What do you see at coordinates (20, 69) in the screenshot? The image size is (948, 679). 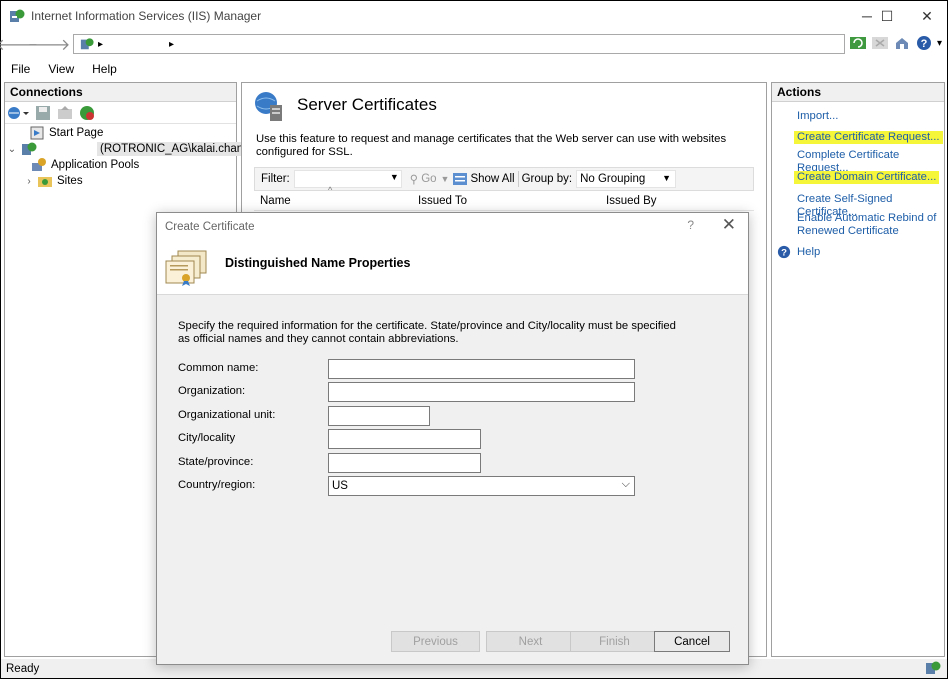 I see `menu-file: File` at bounding box center [20, 69].